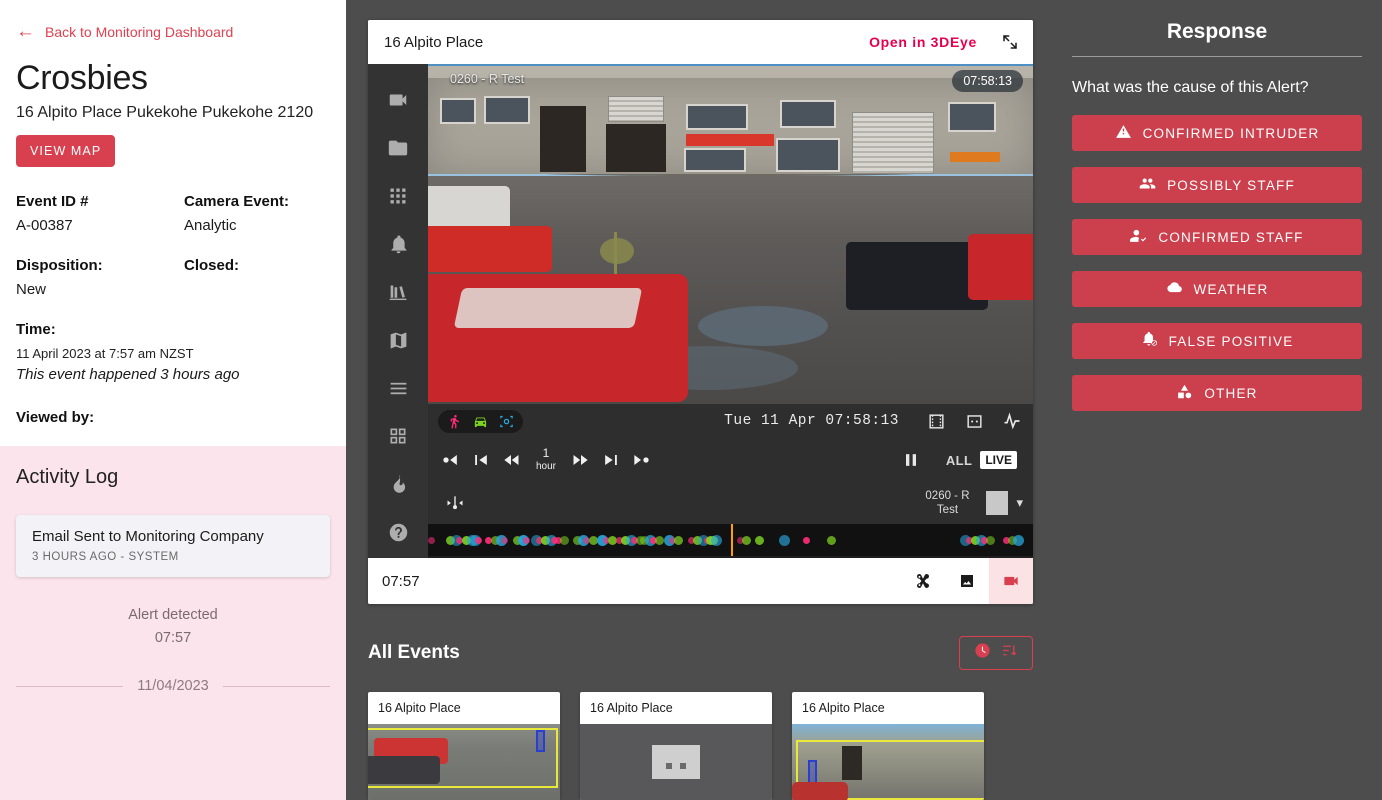  I want to click on film-strip-icon, so click(936, 421).